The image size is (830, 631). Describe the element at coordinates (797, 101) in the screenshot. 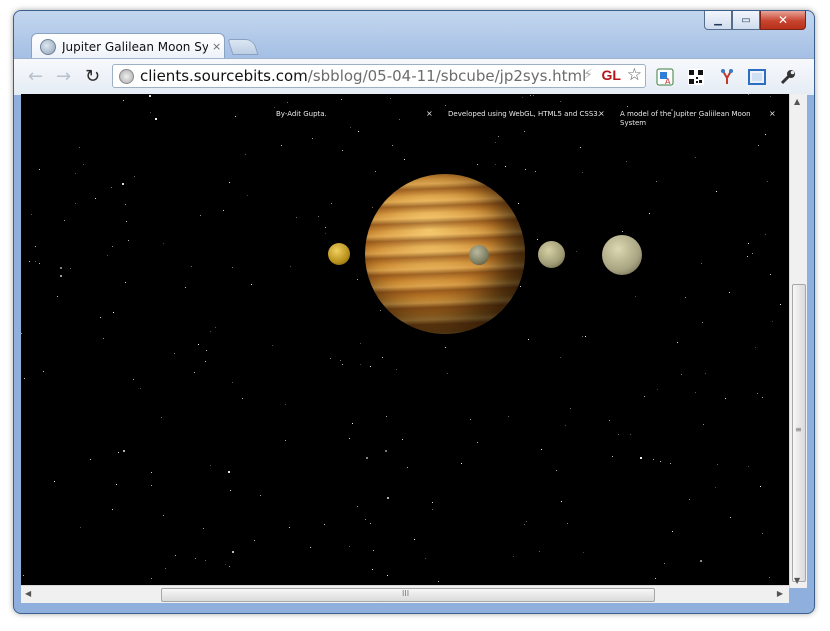

I see `scroll-up-icon: ▲` at that location.